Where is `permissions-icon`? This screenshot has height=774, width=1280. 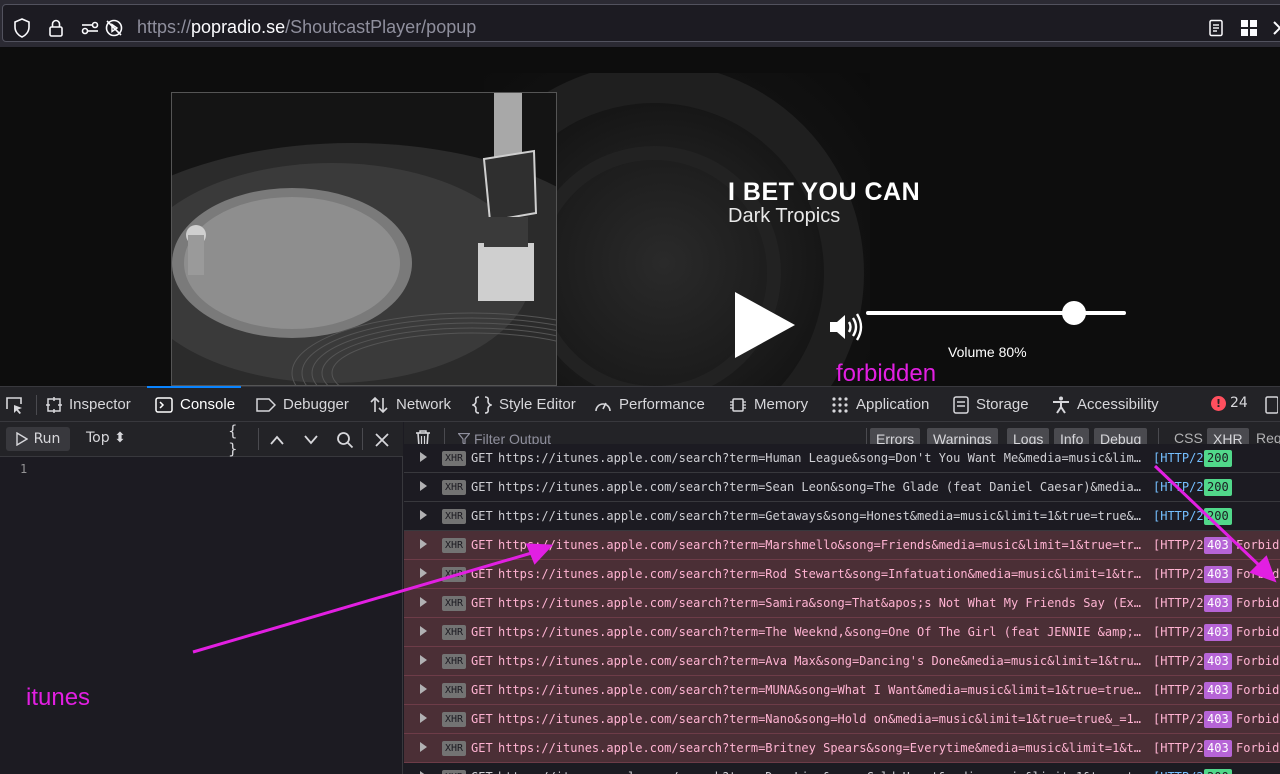 permissions-icon is located at coordinates (90, 28).